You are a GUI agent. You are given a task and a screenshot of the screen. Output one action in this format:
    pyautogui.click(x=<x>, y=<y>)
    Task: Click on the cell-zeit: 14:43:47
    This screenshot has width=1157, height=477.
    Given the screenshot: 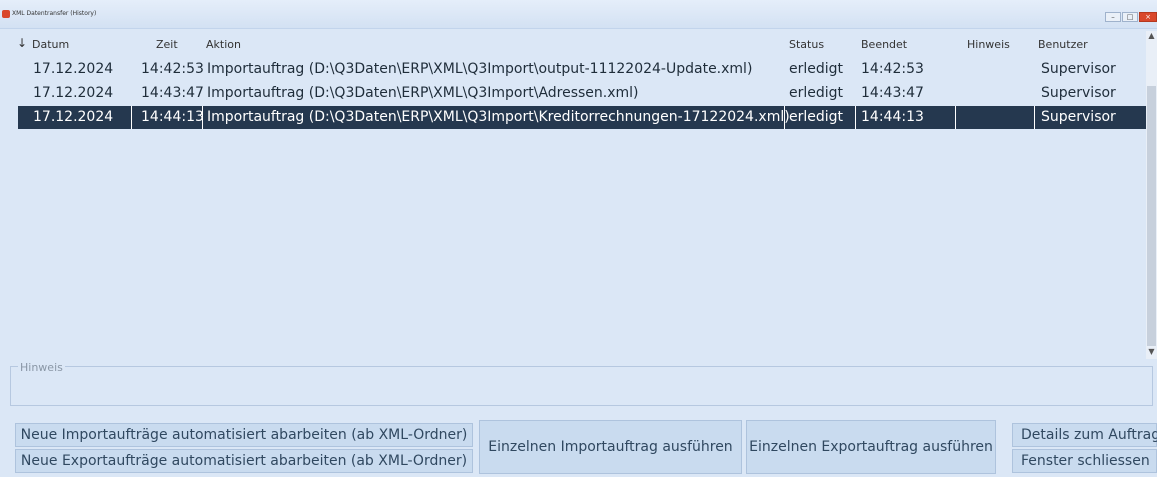 What is the action you would take?
    pyautogui.click(x=172, y=93)
    